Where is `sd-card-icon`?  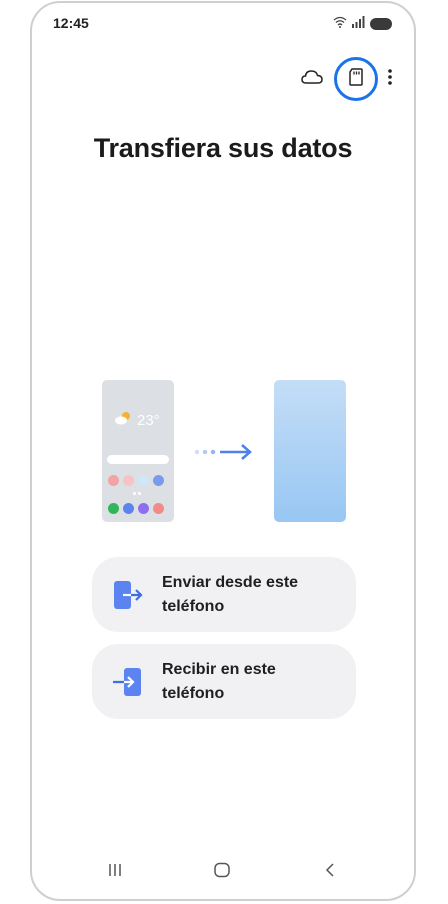
sd-card-icon is located at coordinates (356, 79).